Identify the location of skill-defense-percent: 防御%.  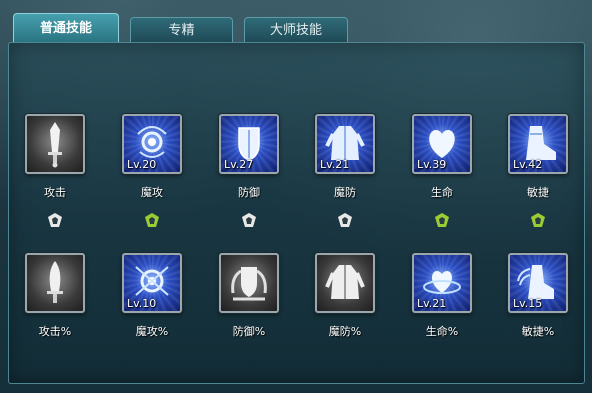
(249, 296).